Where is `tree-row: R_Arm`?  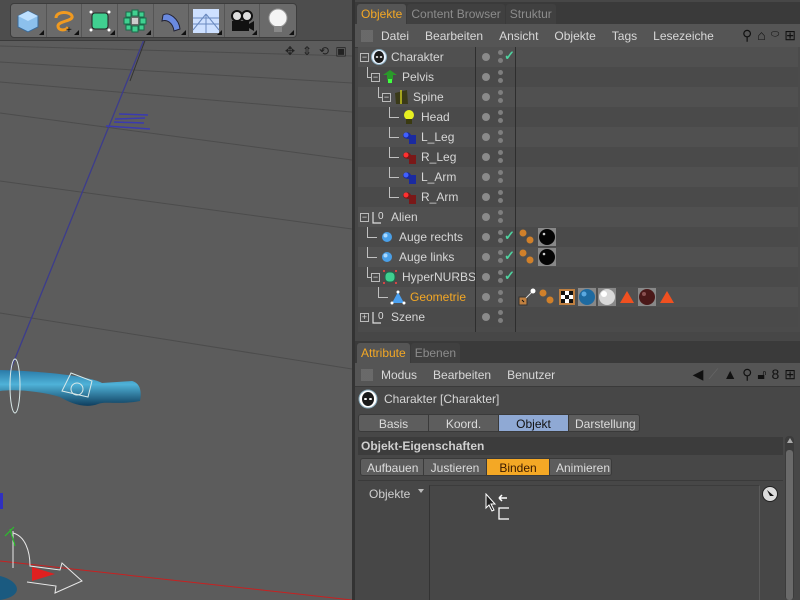
tree-row: R_Arm is located at coordinates (578, 197).